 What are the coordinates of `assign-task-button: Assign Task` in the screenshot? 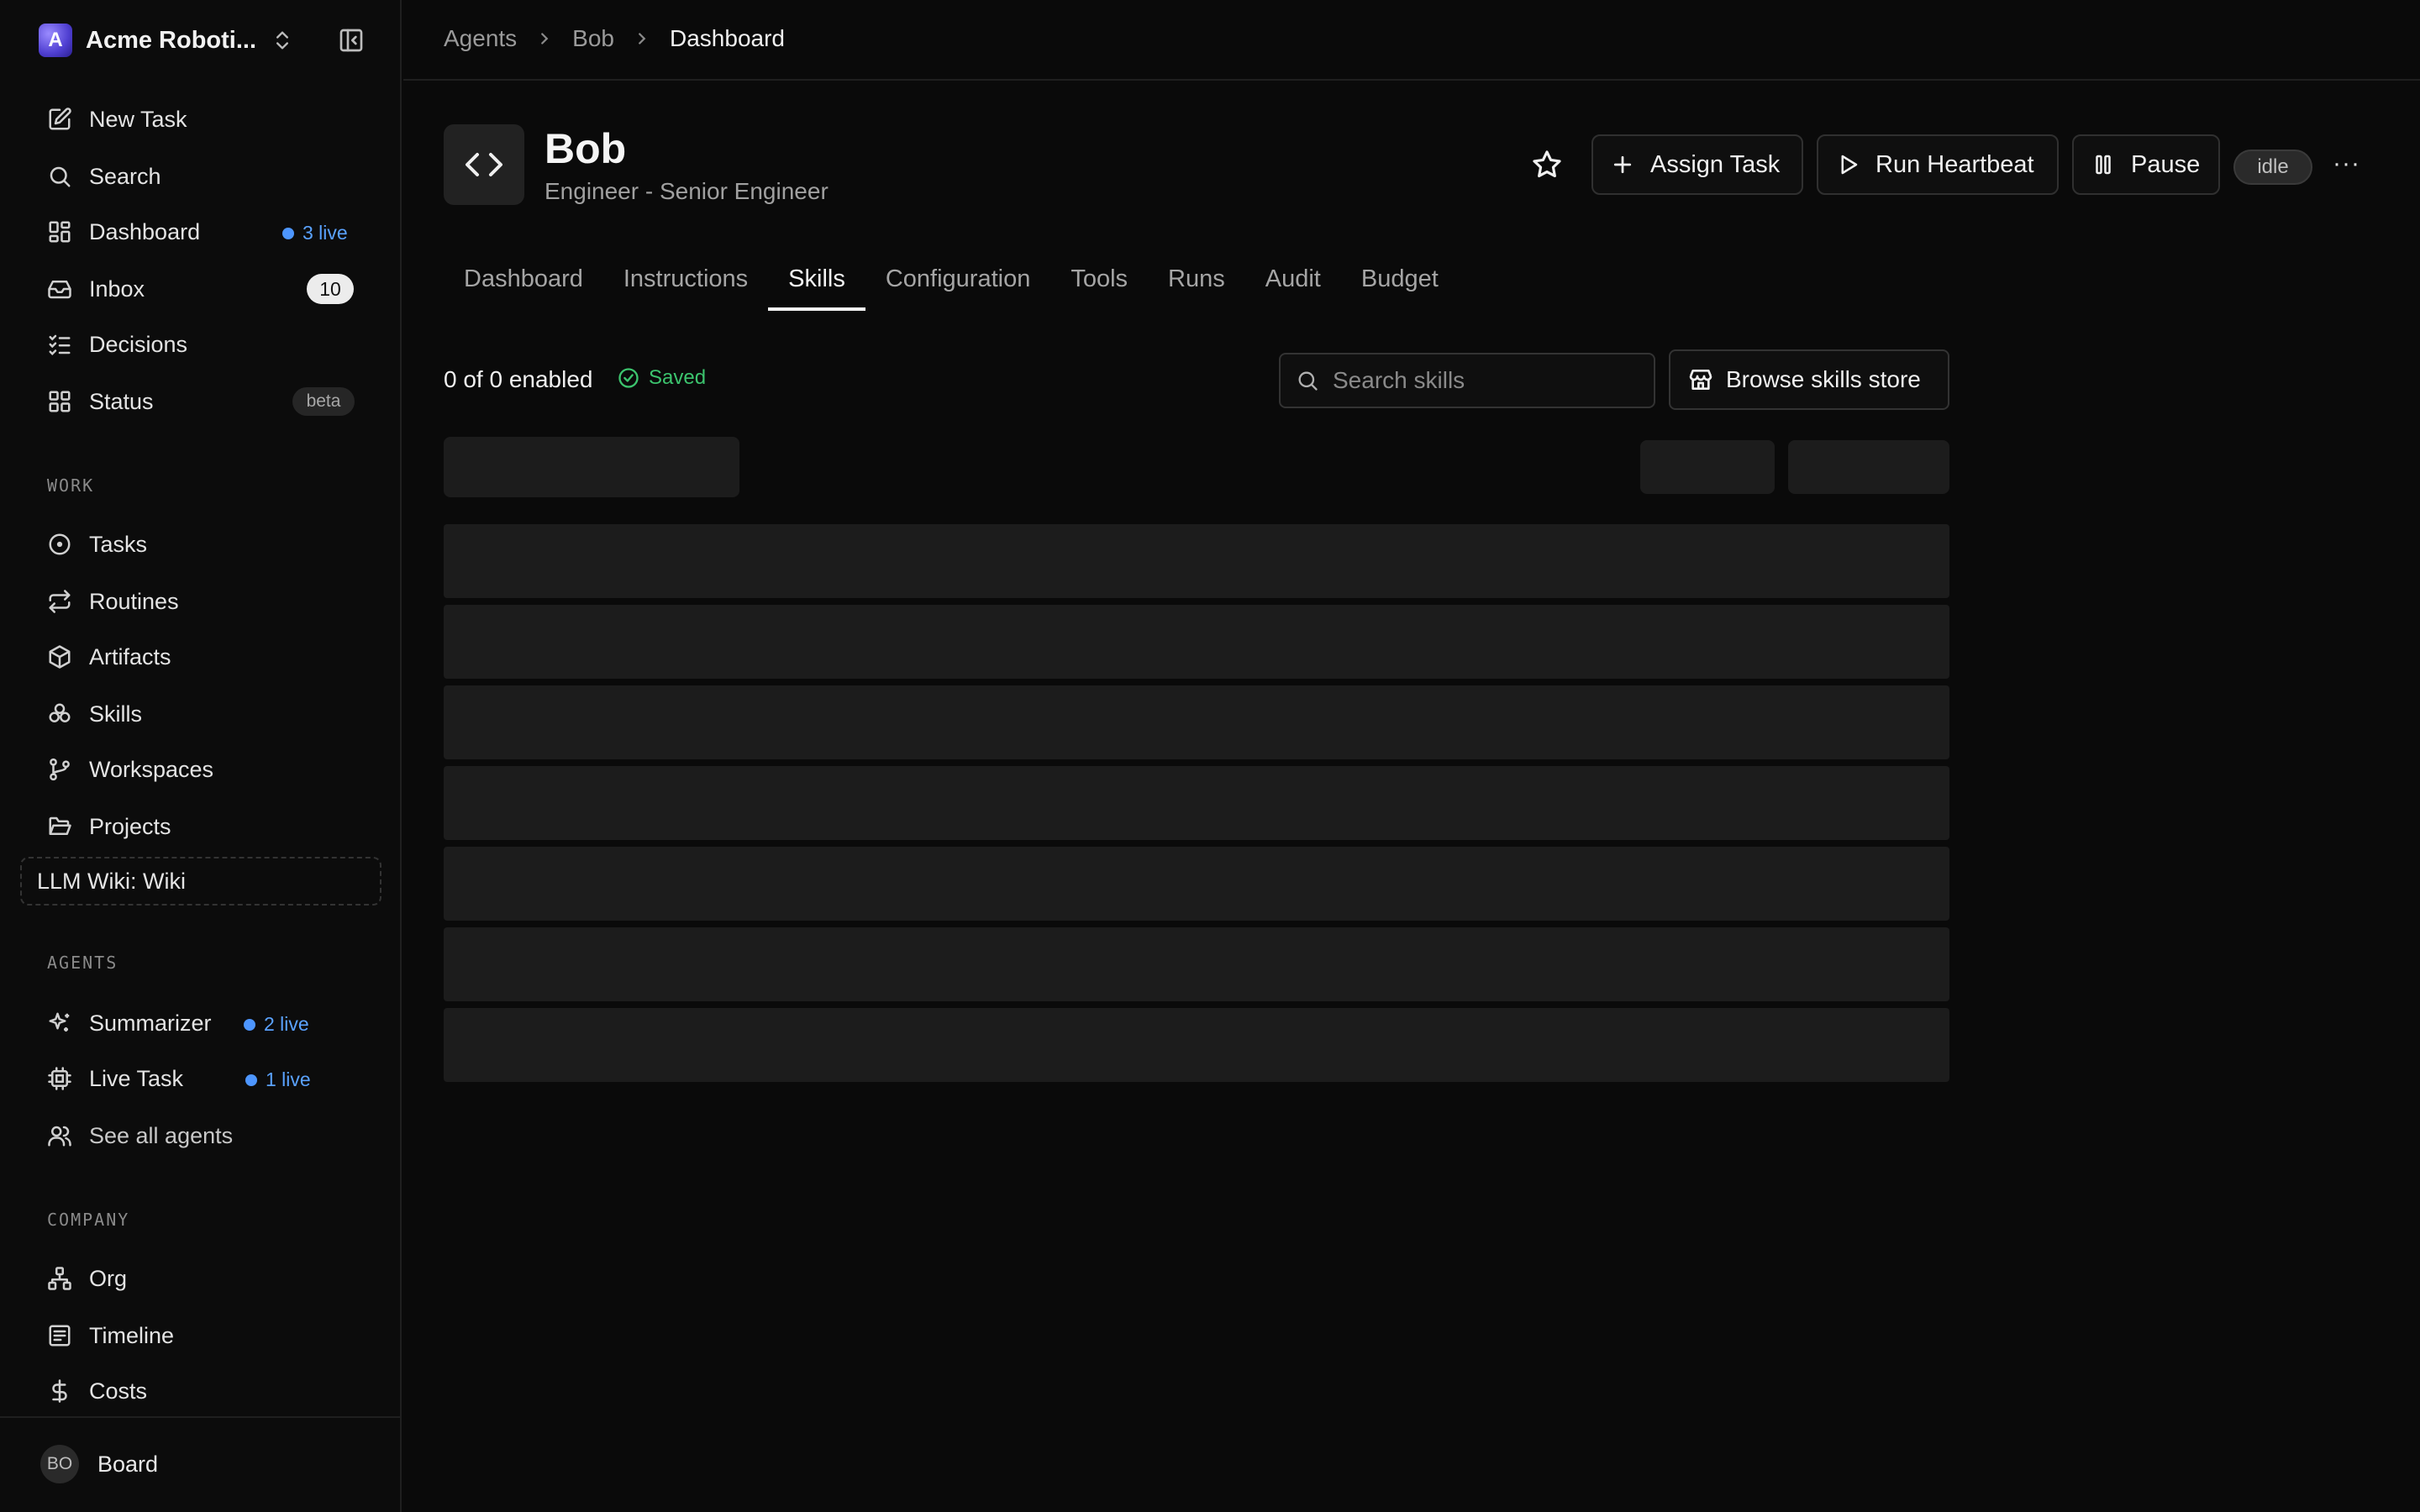 It's located at (1697, 164).